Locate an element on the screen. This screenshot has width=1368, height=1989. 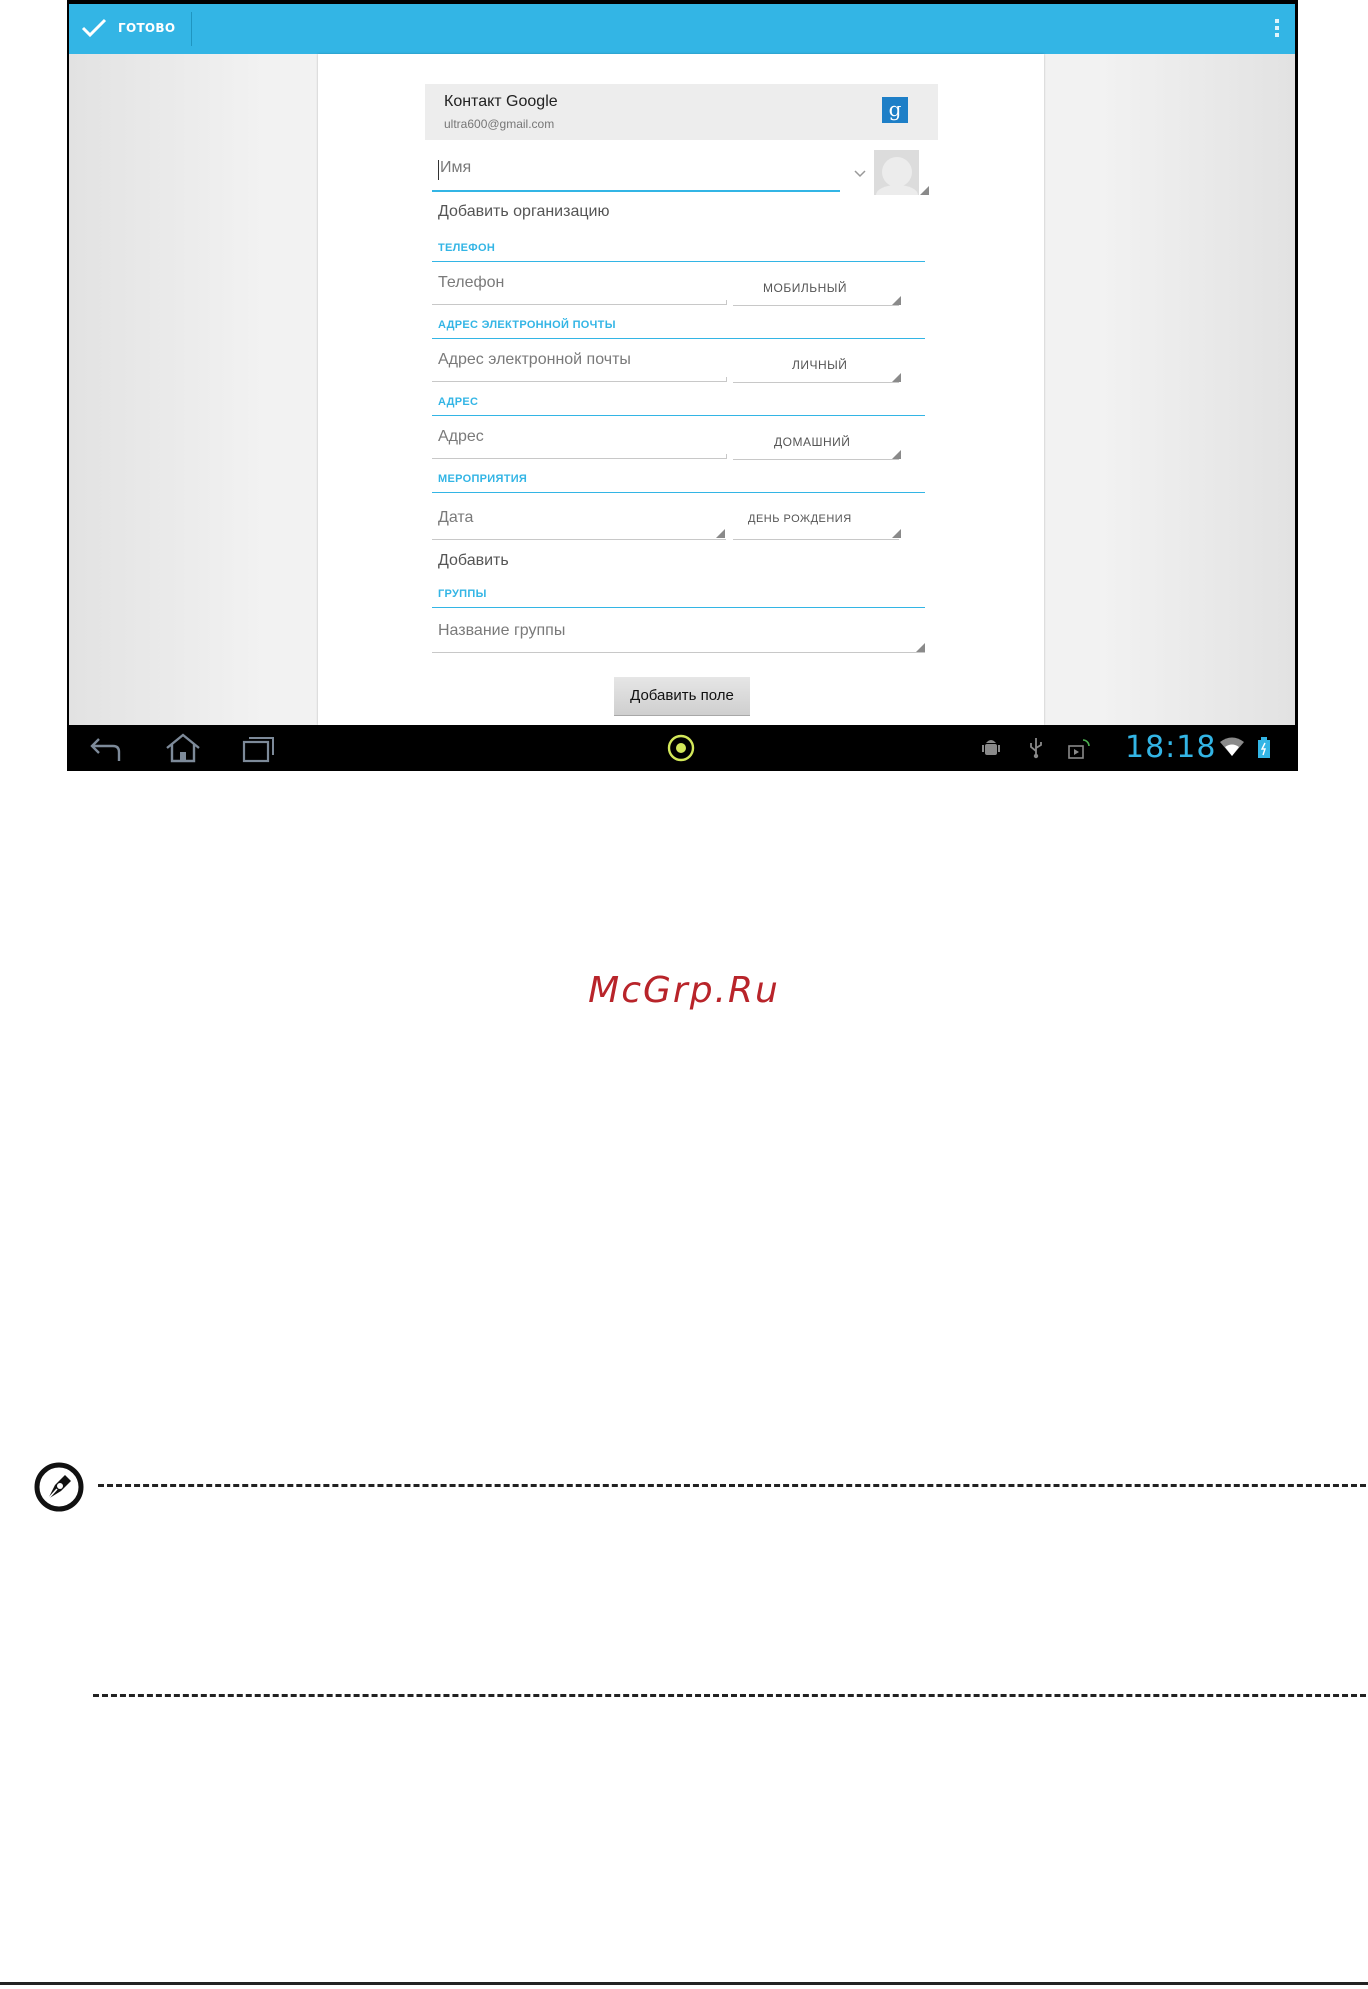
add-event-link: Добавить is located at coordinates (473, 561).